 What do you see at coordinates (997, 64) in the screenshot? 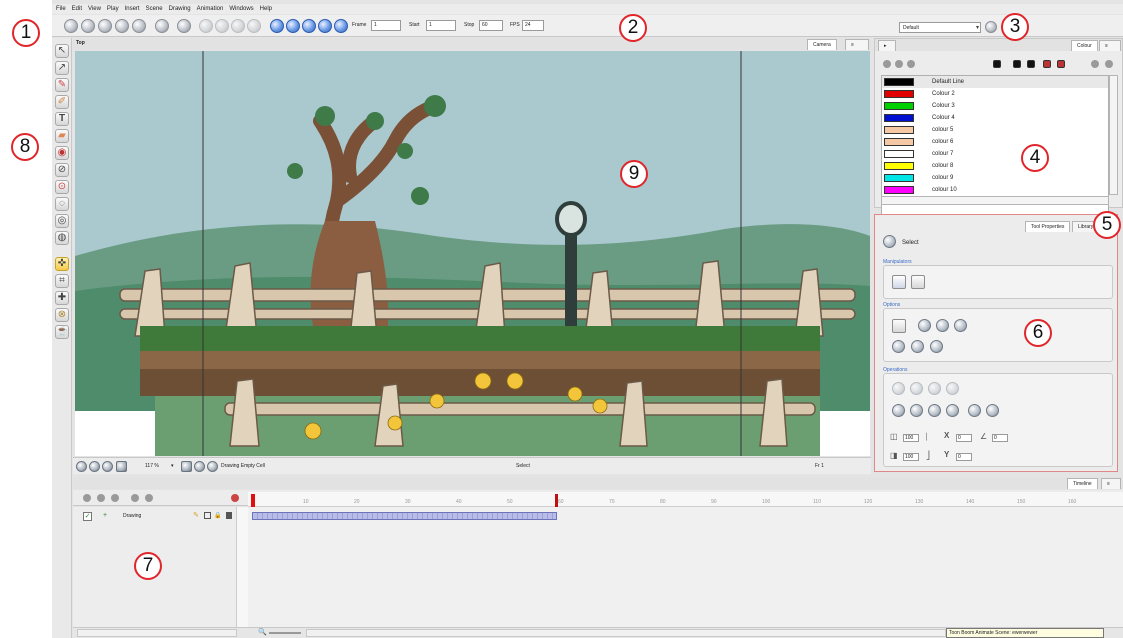
I see `line-colour-swatch-icon` at bounding box center [997, 64].